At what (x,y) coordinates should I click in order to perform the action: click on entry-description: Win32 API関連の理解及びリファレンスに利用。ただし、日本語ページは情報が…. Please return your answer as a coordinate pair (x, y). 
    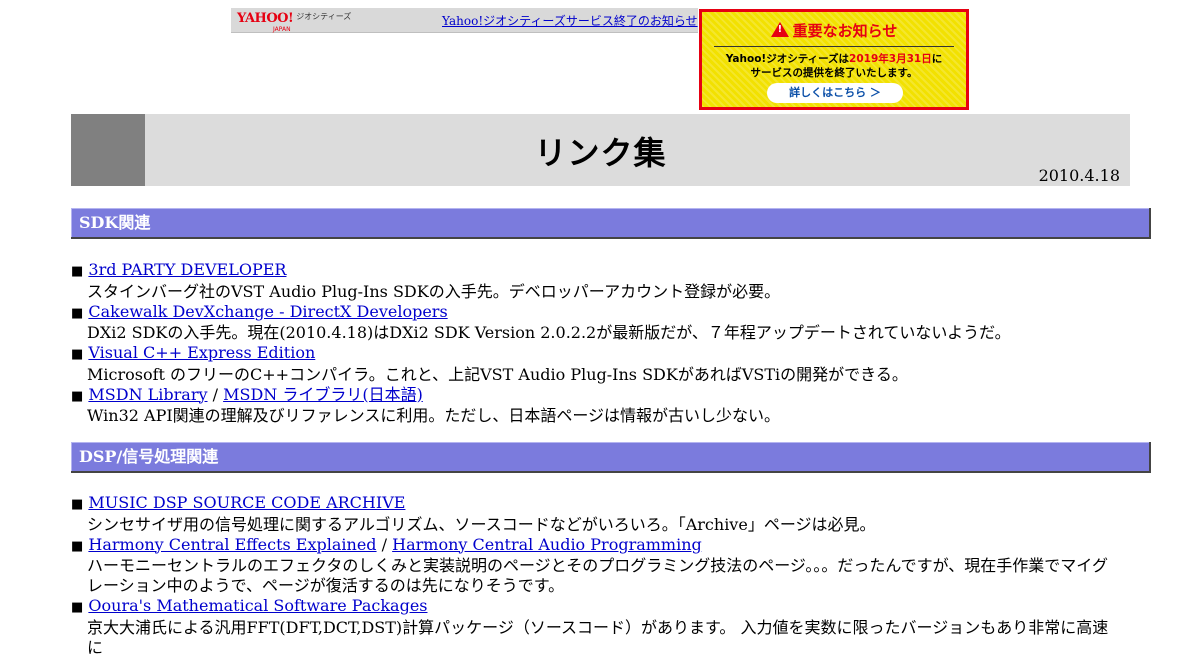
    Looking at the image, I should click on (434, 415).